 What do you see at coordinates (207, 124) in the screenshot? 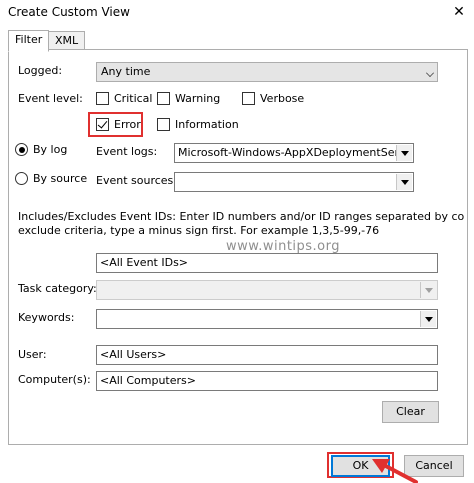
I see `information-label: Information` at bounding box center [207, 124].